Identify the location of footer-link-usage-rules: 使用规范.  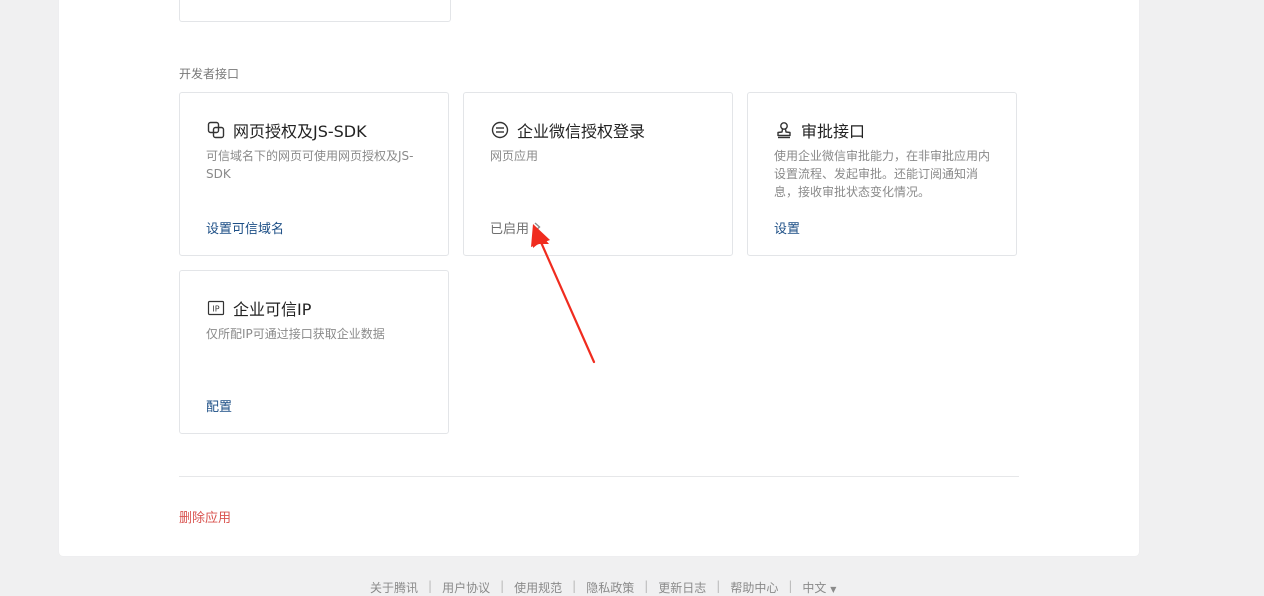
(538, 587).